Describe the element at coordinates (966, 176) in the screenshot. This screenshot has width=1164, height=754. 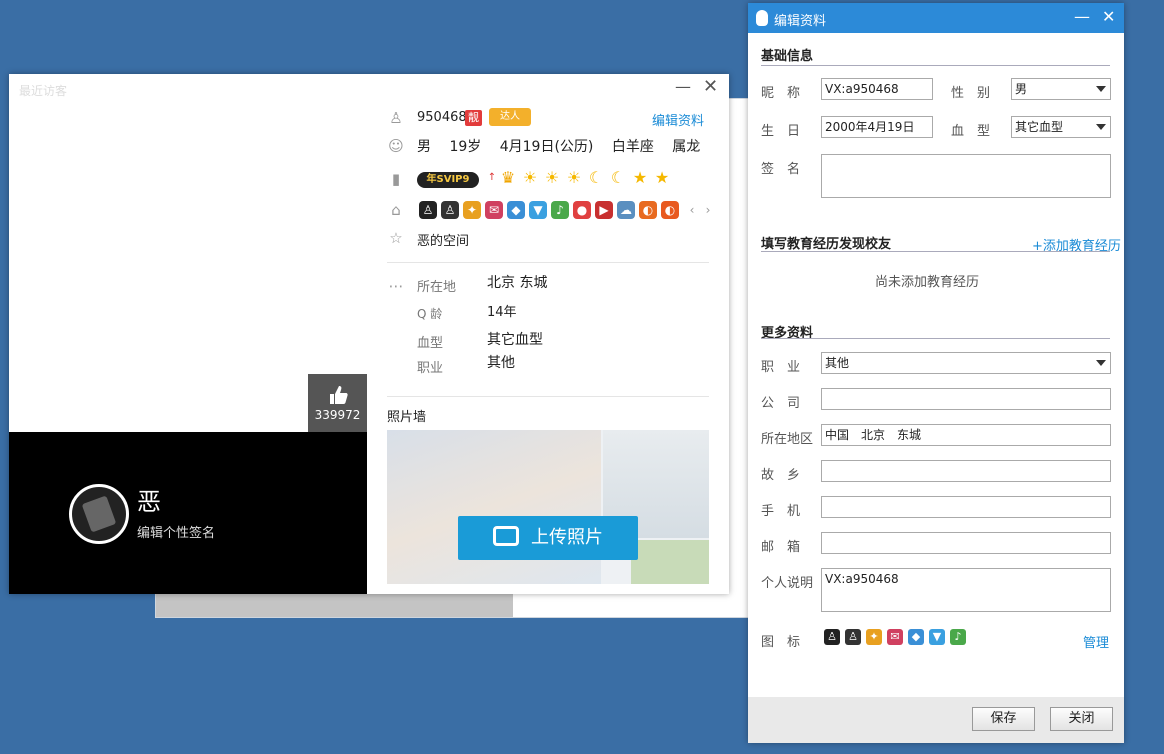
I see `signature-textarea` at that location.